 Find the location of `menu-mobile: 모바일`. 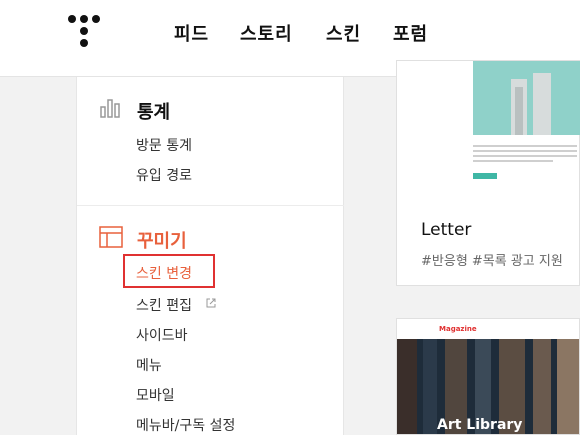

menu-mobile: 모바일 is located at coordinates (155, 395).